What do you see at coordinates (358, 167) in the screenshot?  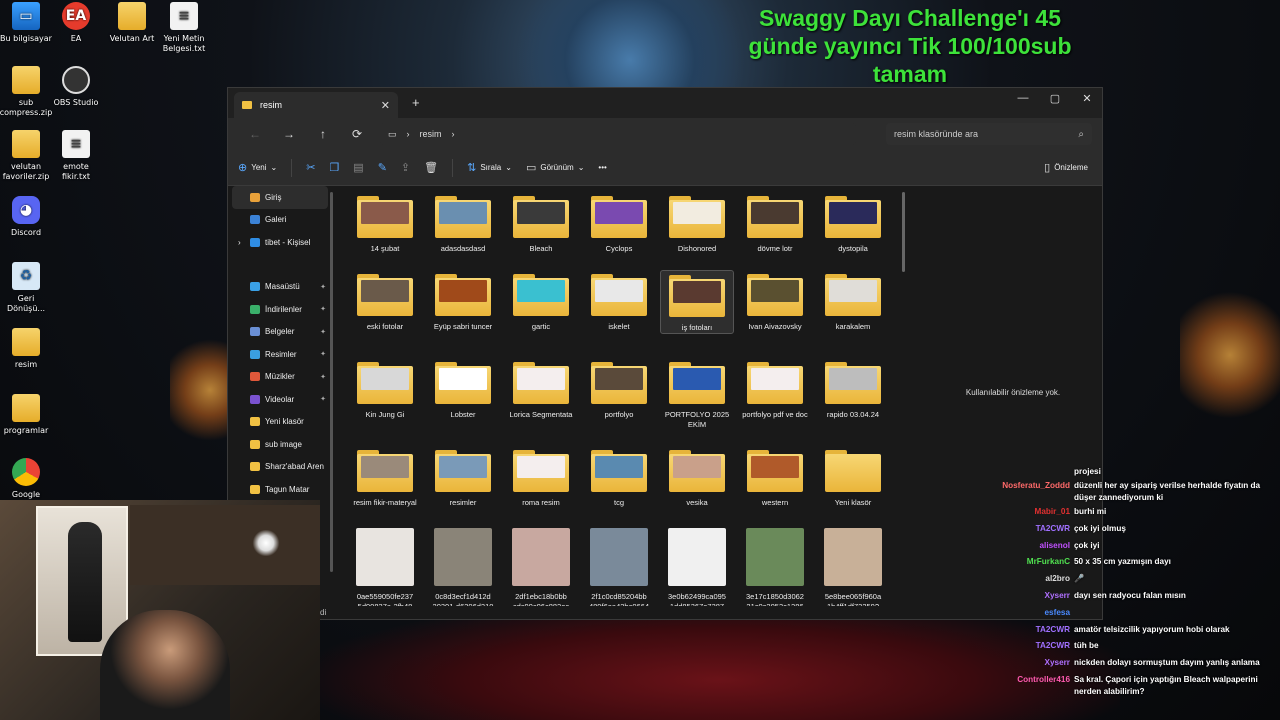 I see `paste-button: ▤` at bounding box center [358, 167].